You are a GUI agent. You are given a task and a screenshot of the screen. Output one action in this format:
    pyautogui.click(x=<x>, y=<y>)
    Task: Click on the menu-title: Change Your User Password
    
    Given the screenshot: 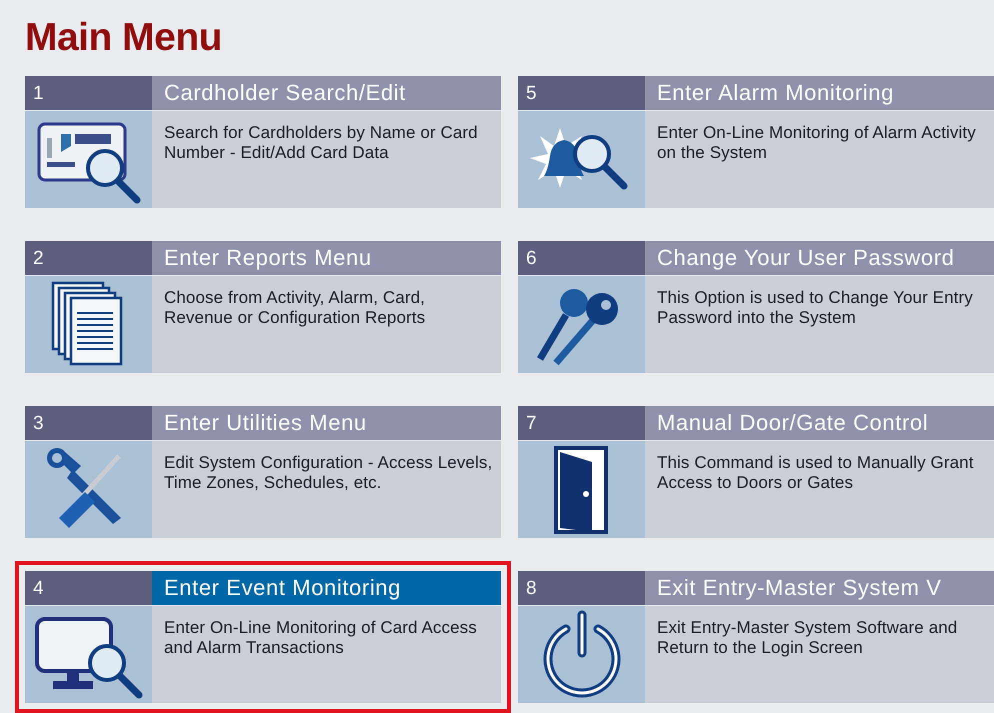 What is the action you would take?
    pyautogui.click(x=805, y=258)
    